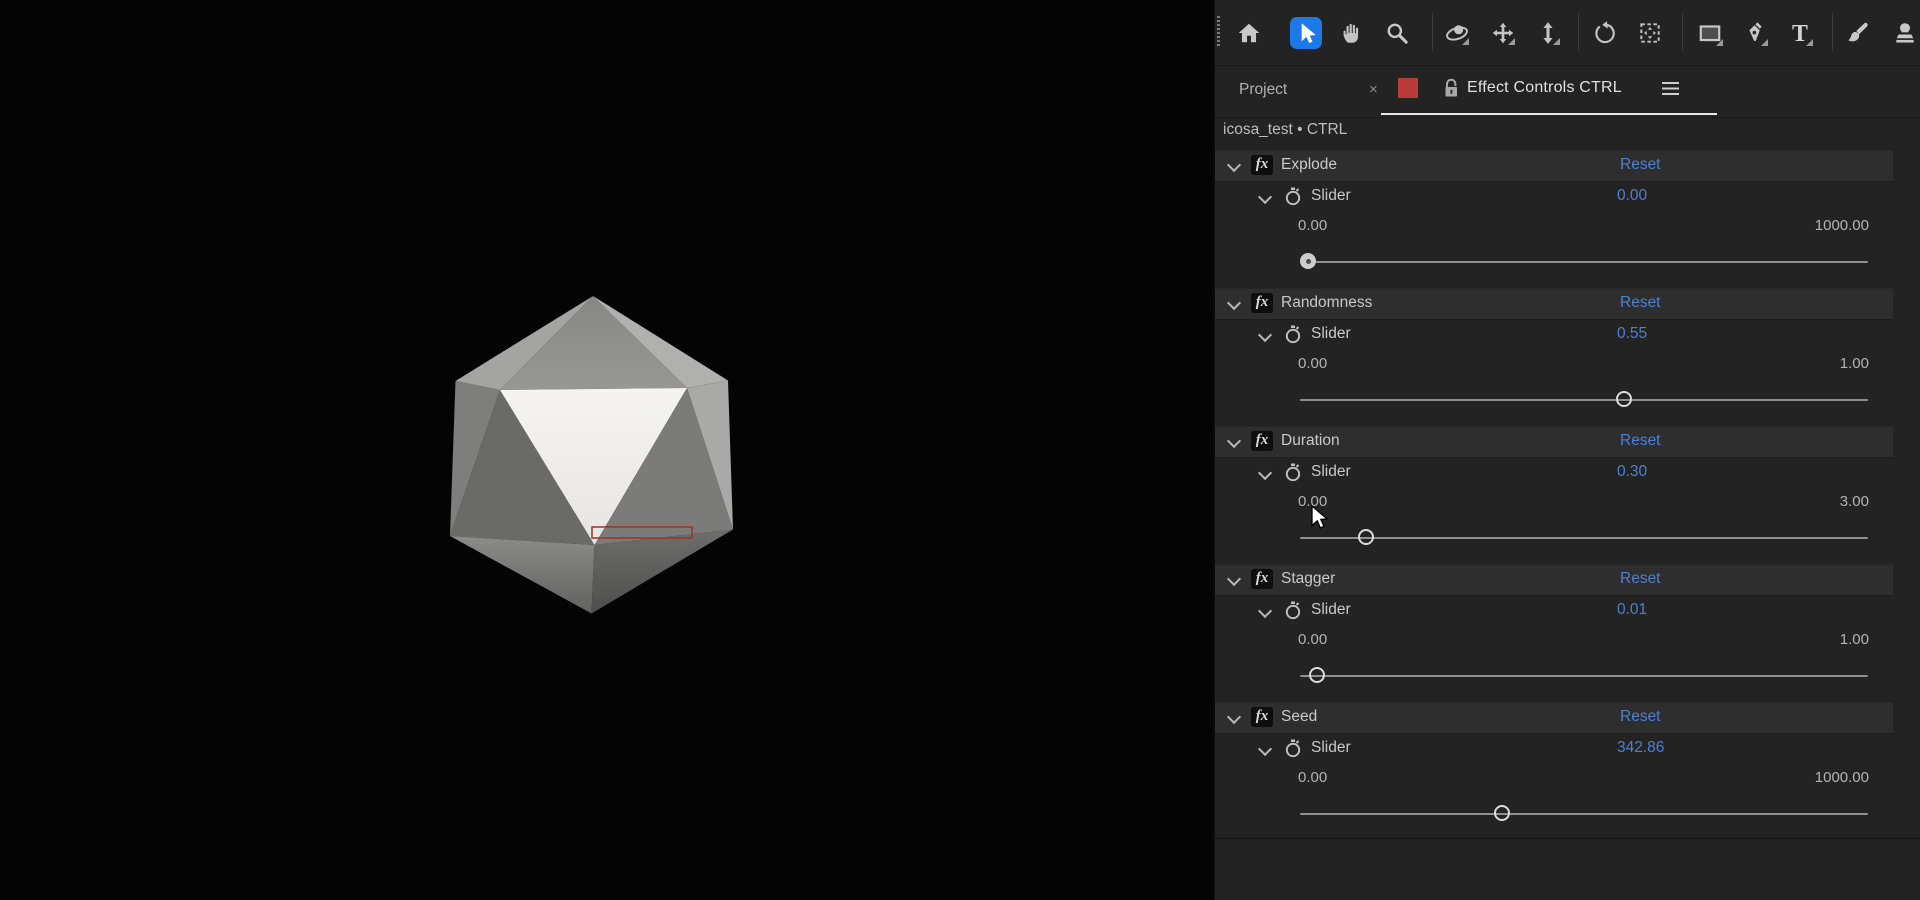  I want to click on effect-header-row: fx Randomness Reset, so click(1554, 304).